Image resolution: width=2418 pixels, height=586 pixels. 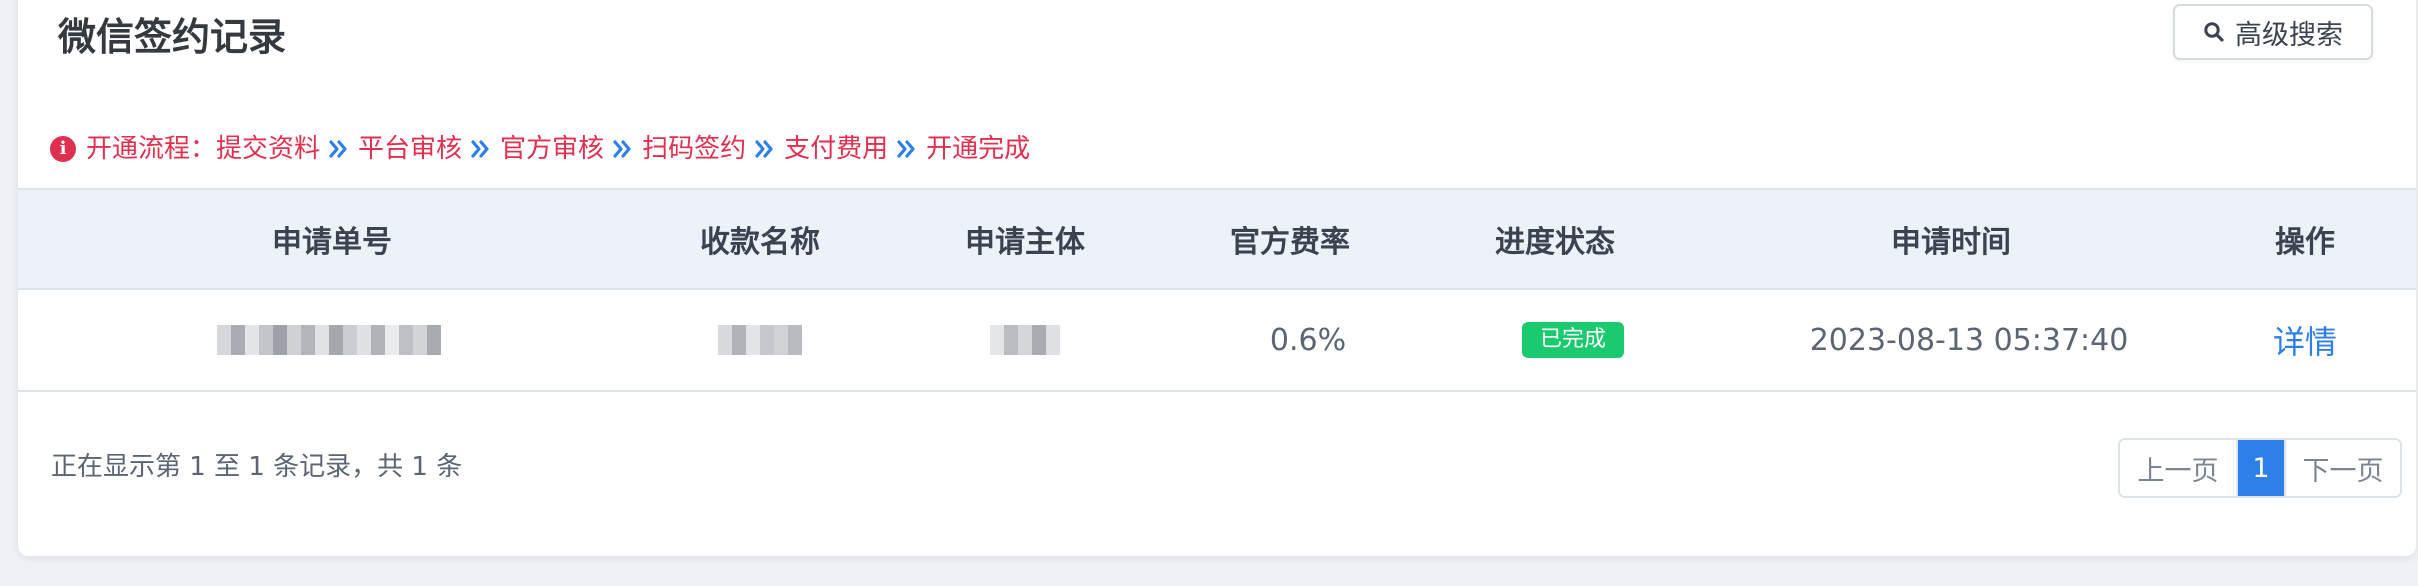 What do you see at coordinates (63, 149) in the screenshot?
I see `info-icon: i` at bounding box center [63, 149].